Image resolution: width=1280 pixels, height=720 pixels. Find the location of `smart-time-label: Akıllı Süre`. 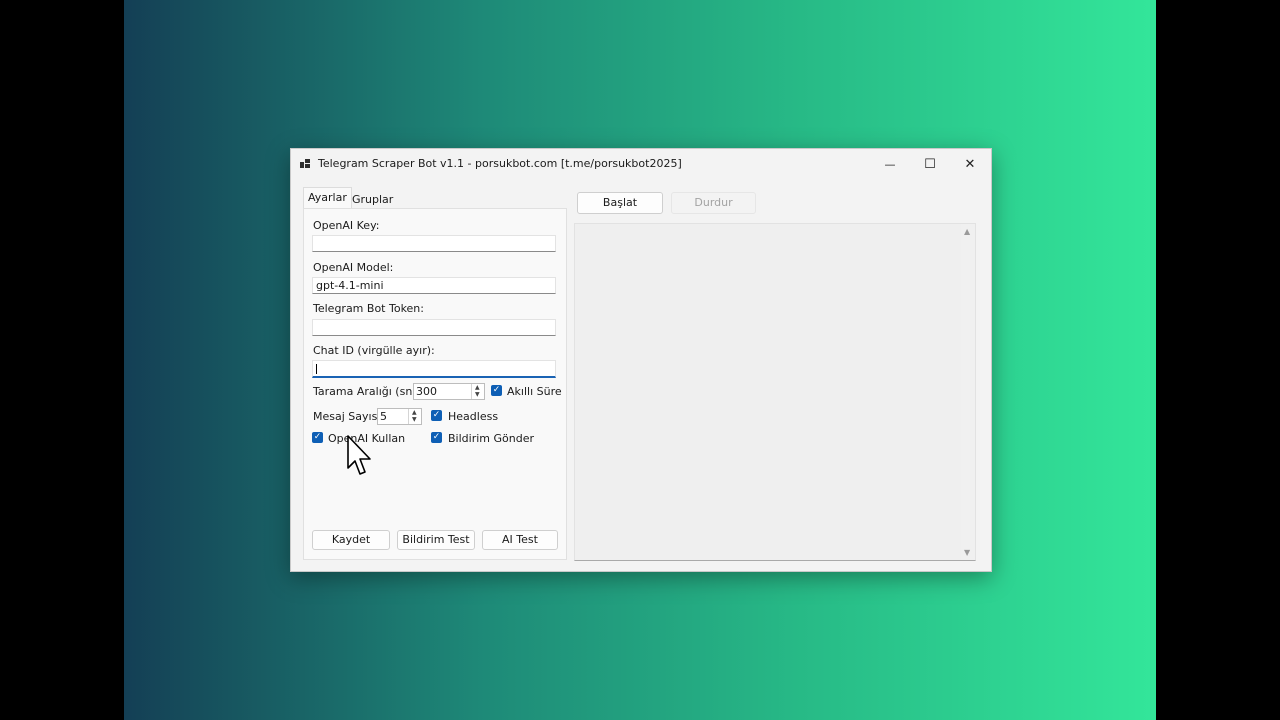

smart-time-label: Akıllı Süre is located at coordinates (534, 391).